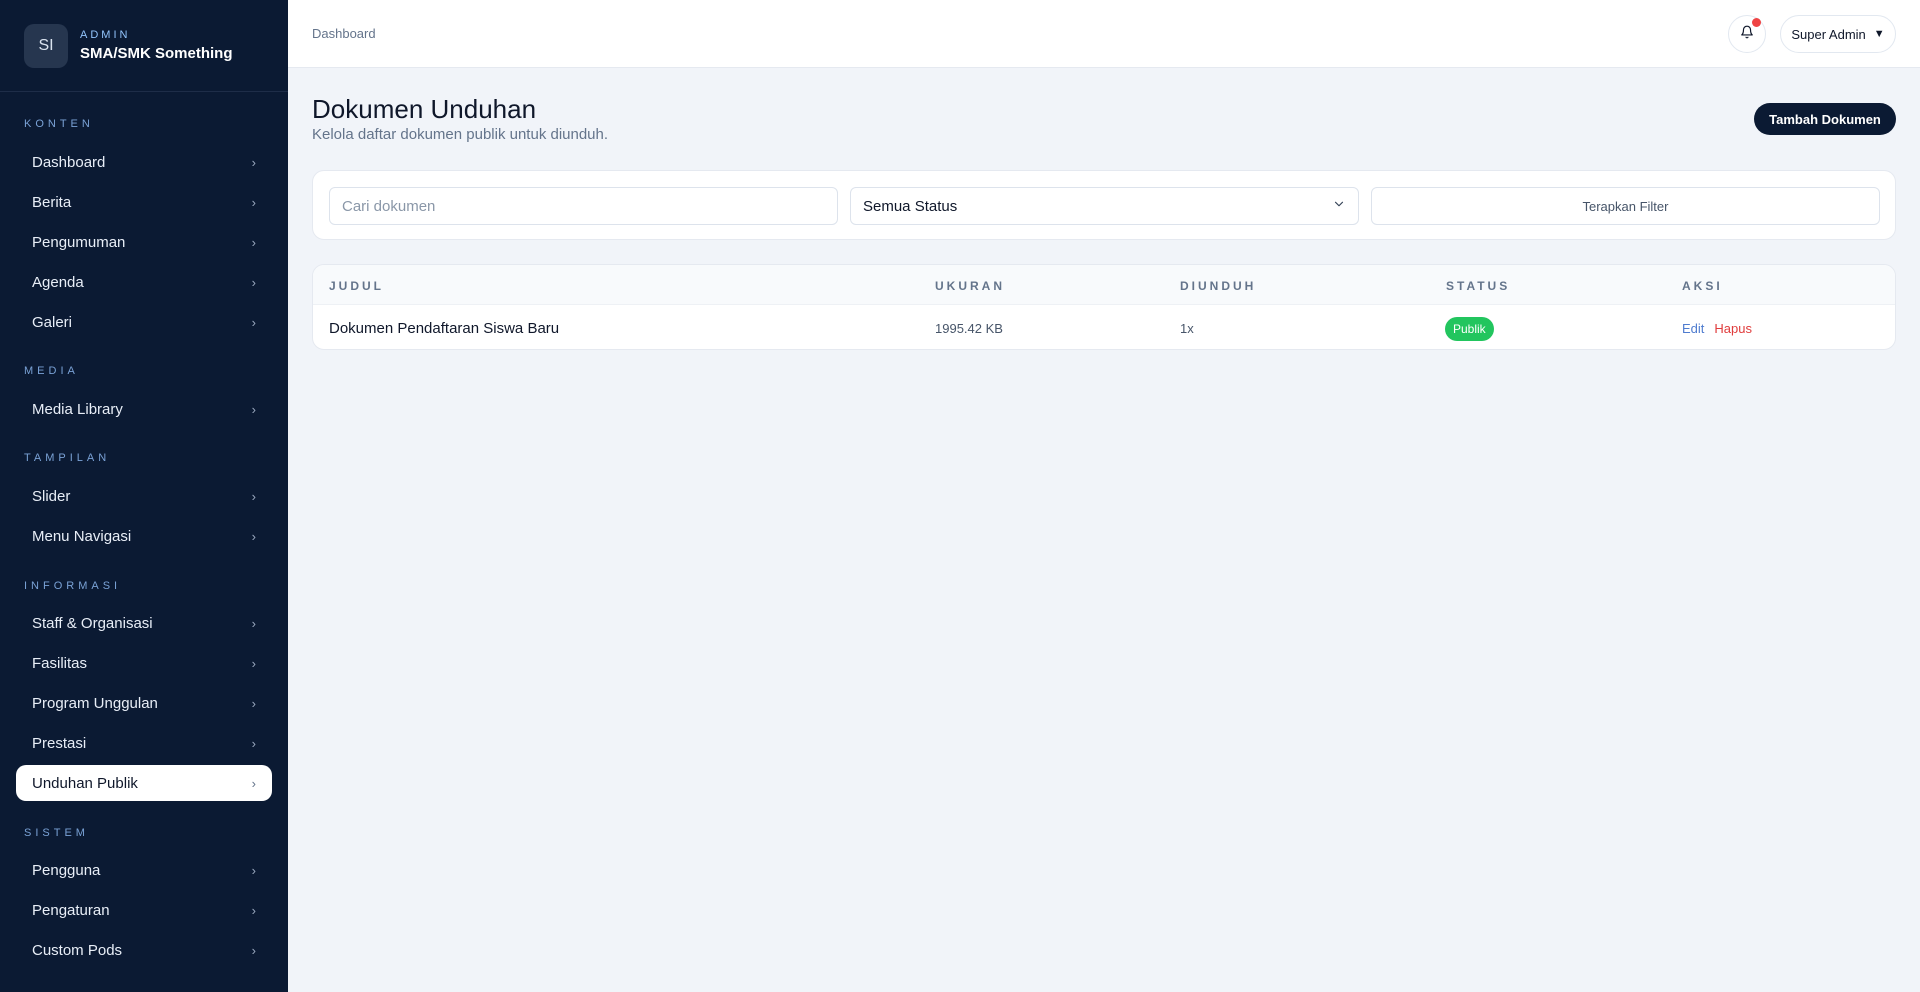  Describe the element at coordinates (910, 206) in the screenshot. I see `status-select-value: Semua Status` at that location.